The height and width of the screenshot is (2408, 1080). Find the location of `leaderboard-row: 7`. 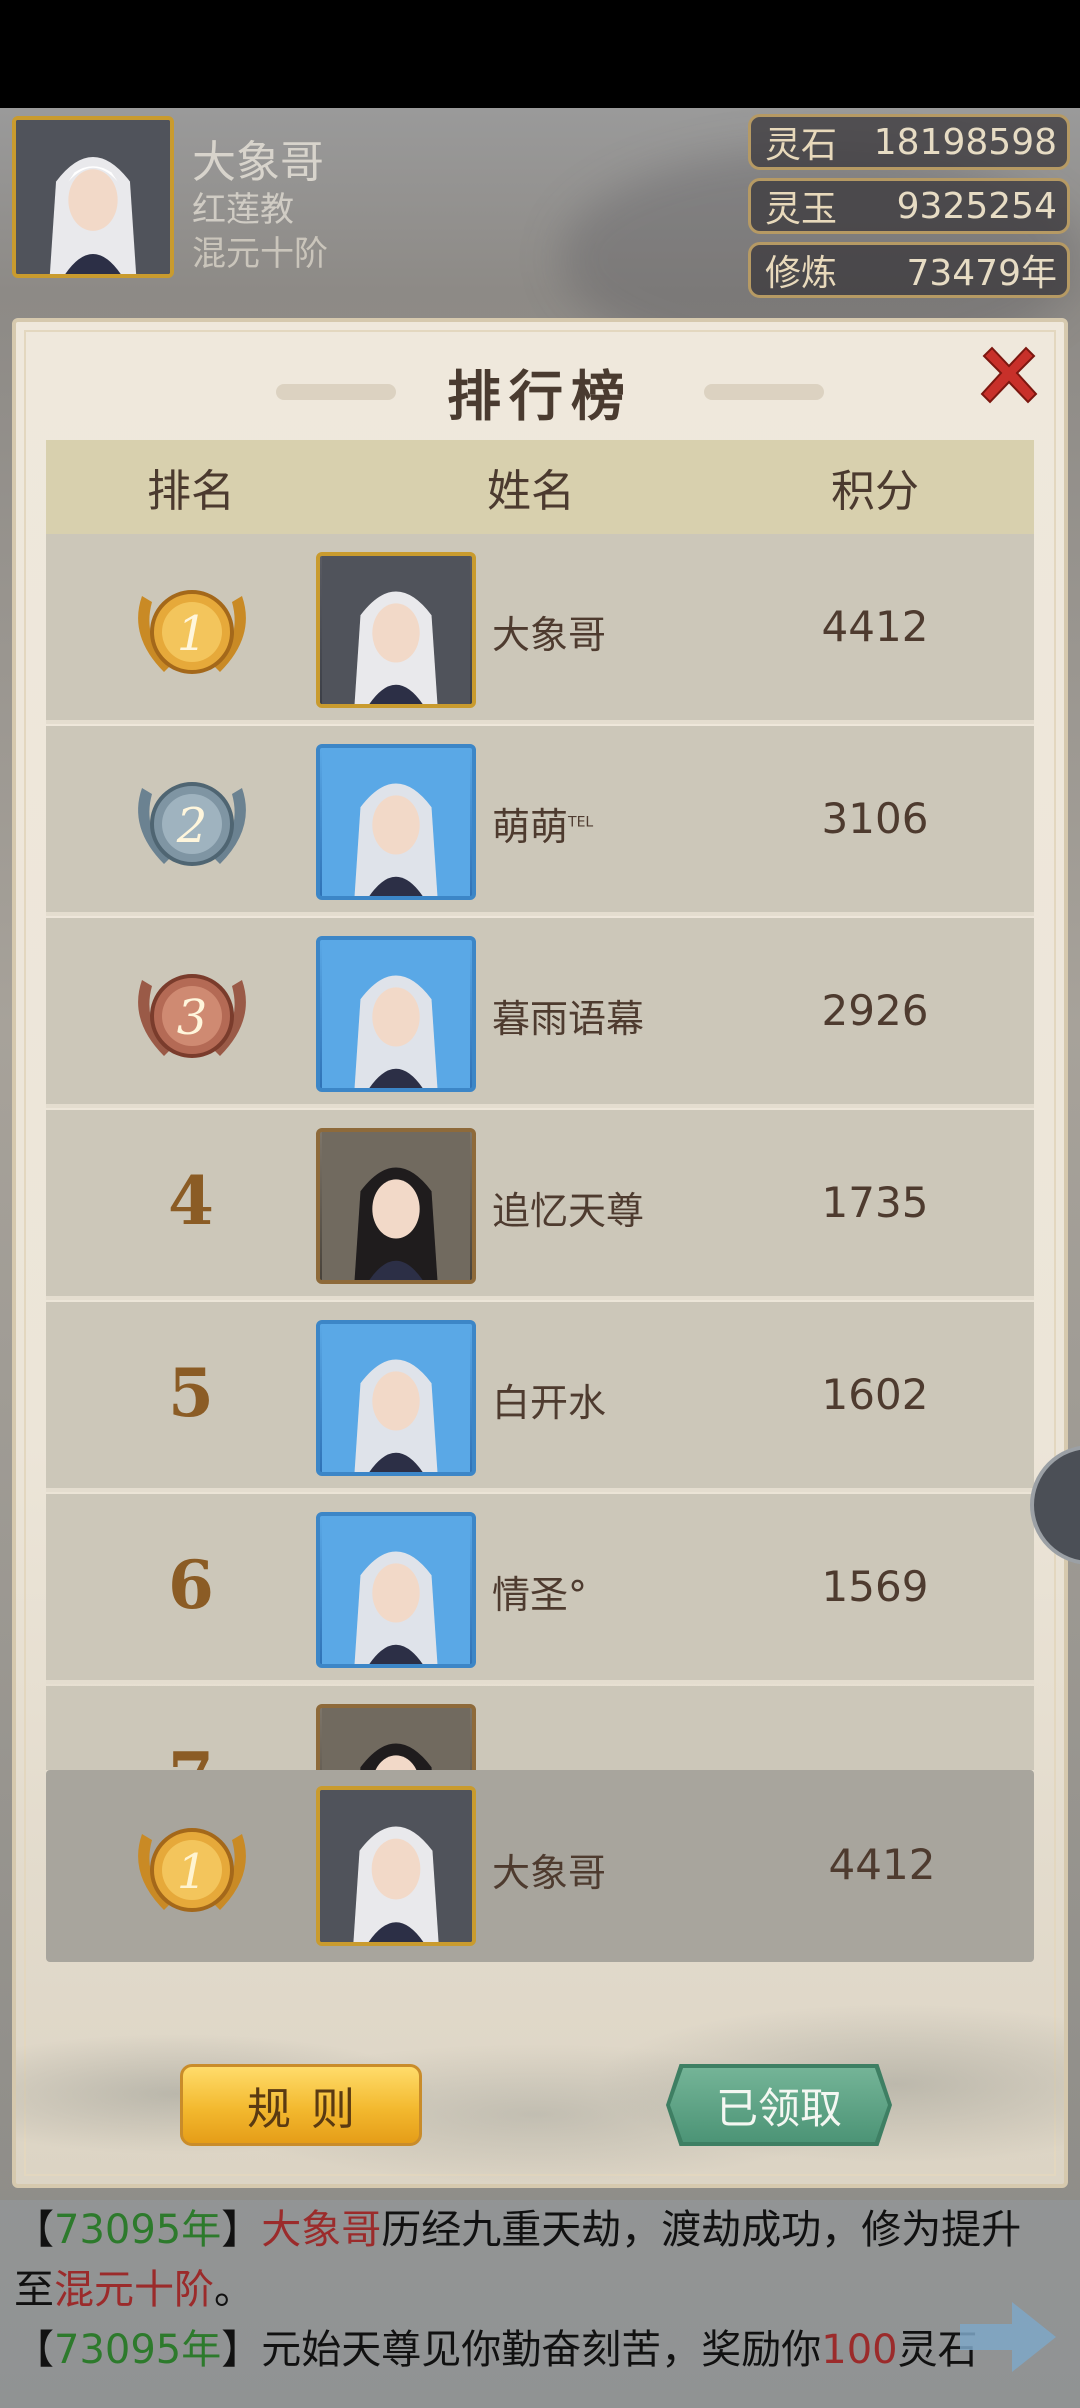

leaderboard-row: 7 is located at coordinates (540, 1728).